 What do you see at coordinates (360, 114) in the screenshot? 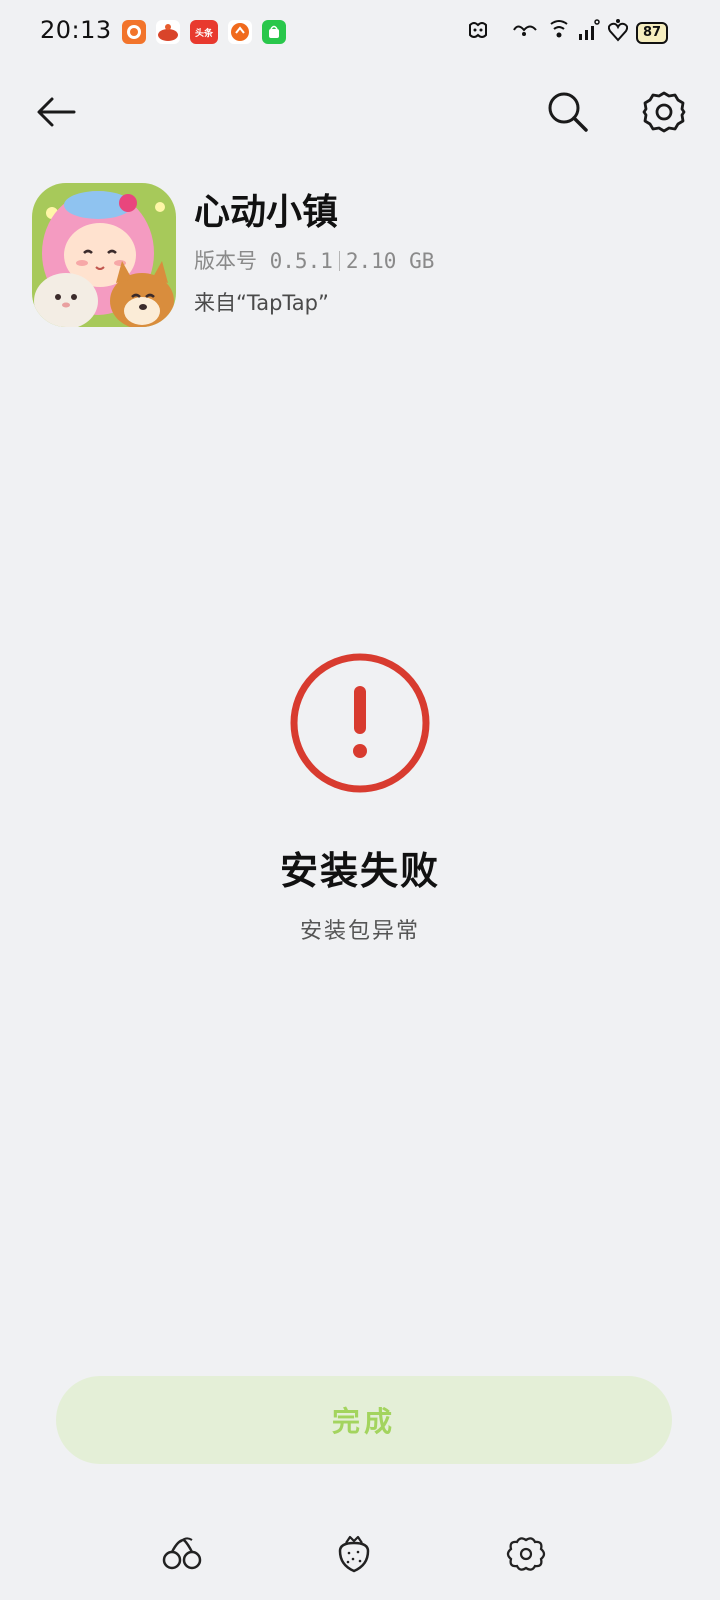
I see `top-action-bar` at bounding box center [360, 114].